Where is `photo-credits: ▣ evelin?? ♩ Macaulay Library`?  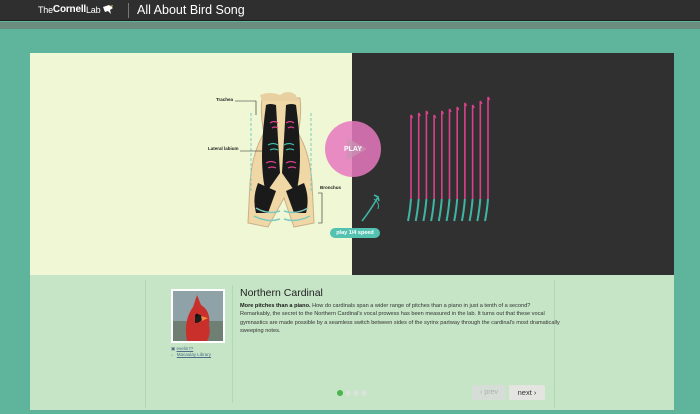
photo-credits: ▣ evelin?? ♩ Macaulay Library is located at coordinates (191, 352).